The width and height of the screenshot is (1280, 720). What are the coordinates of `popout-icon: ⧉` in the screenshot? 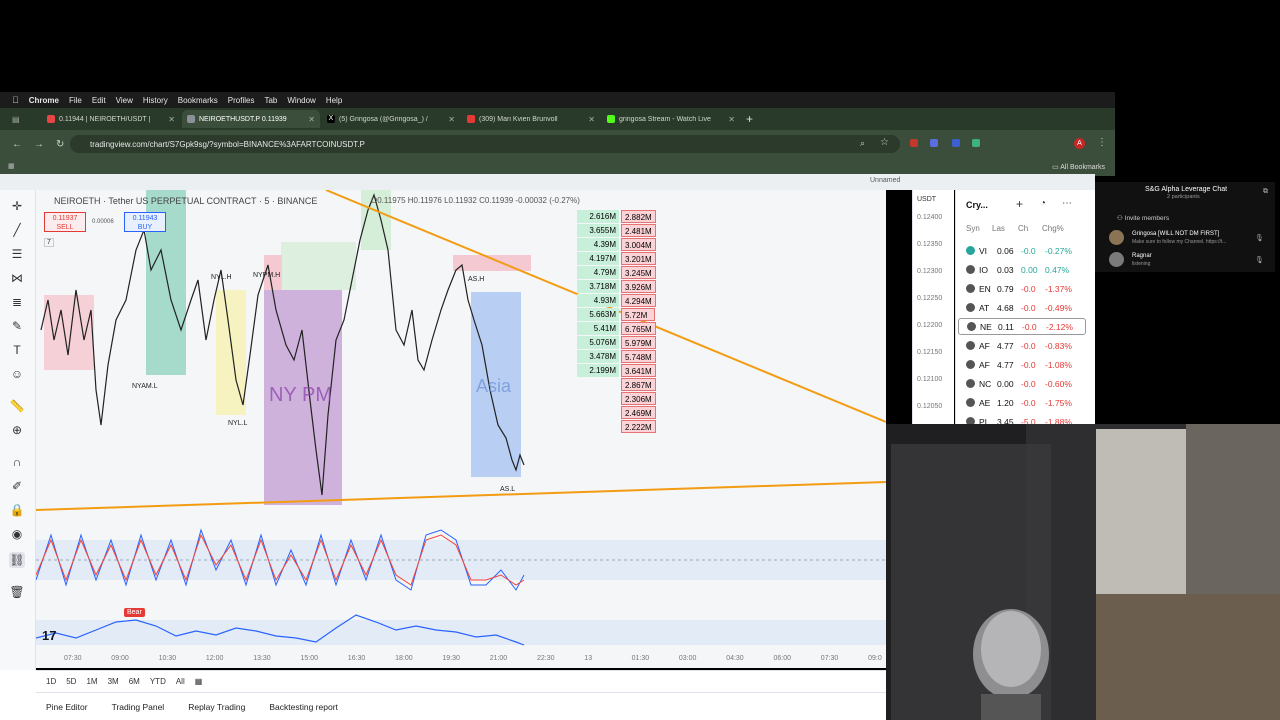 It's located at (1265, 192).